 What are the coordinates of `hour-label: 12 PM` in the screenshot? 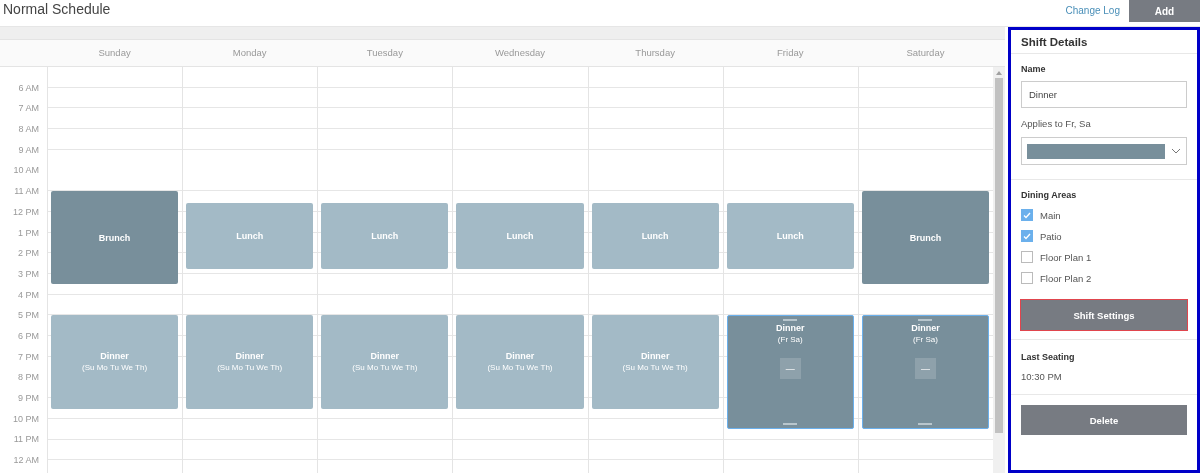 It's located at (26, 212).